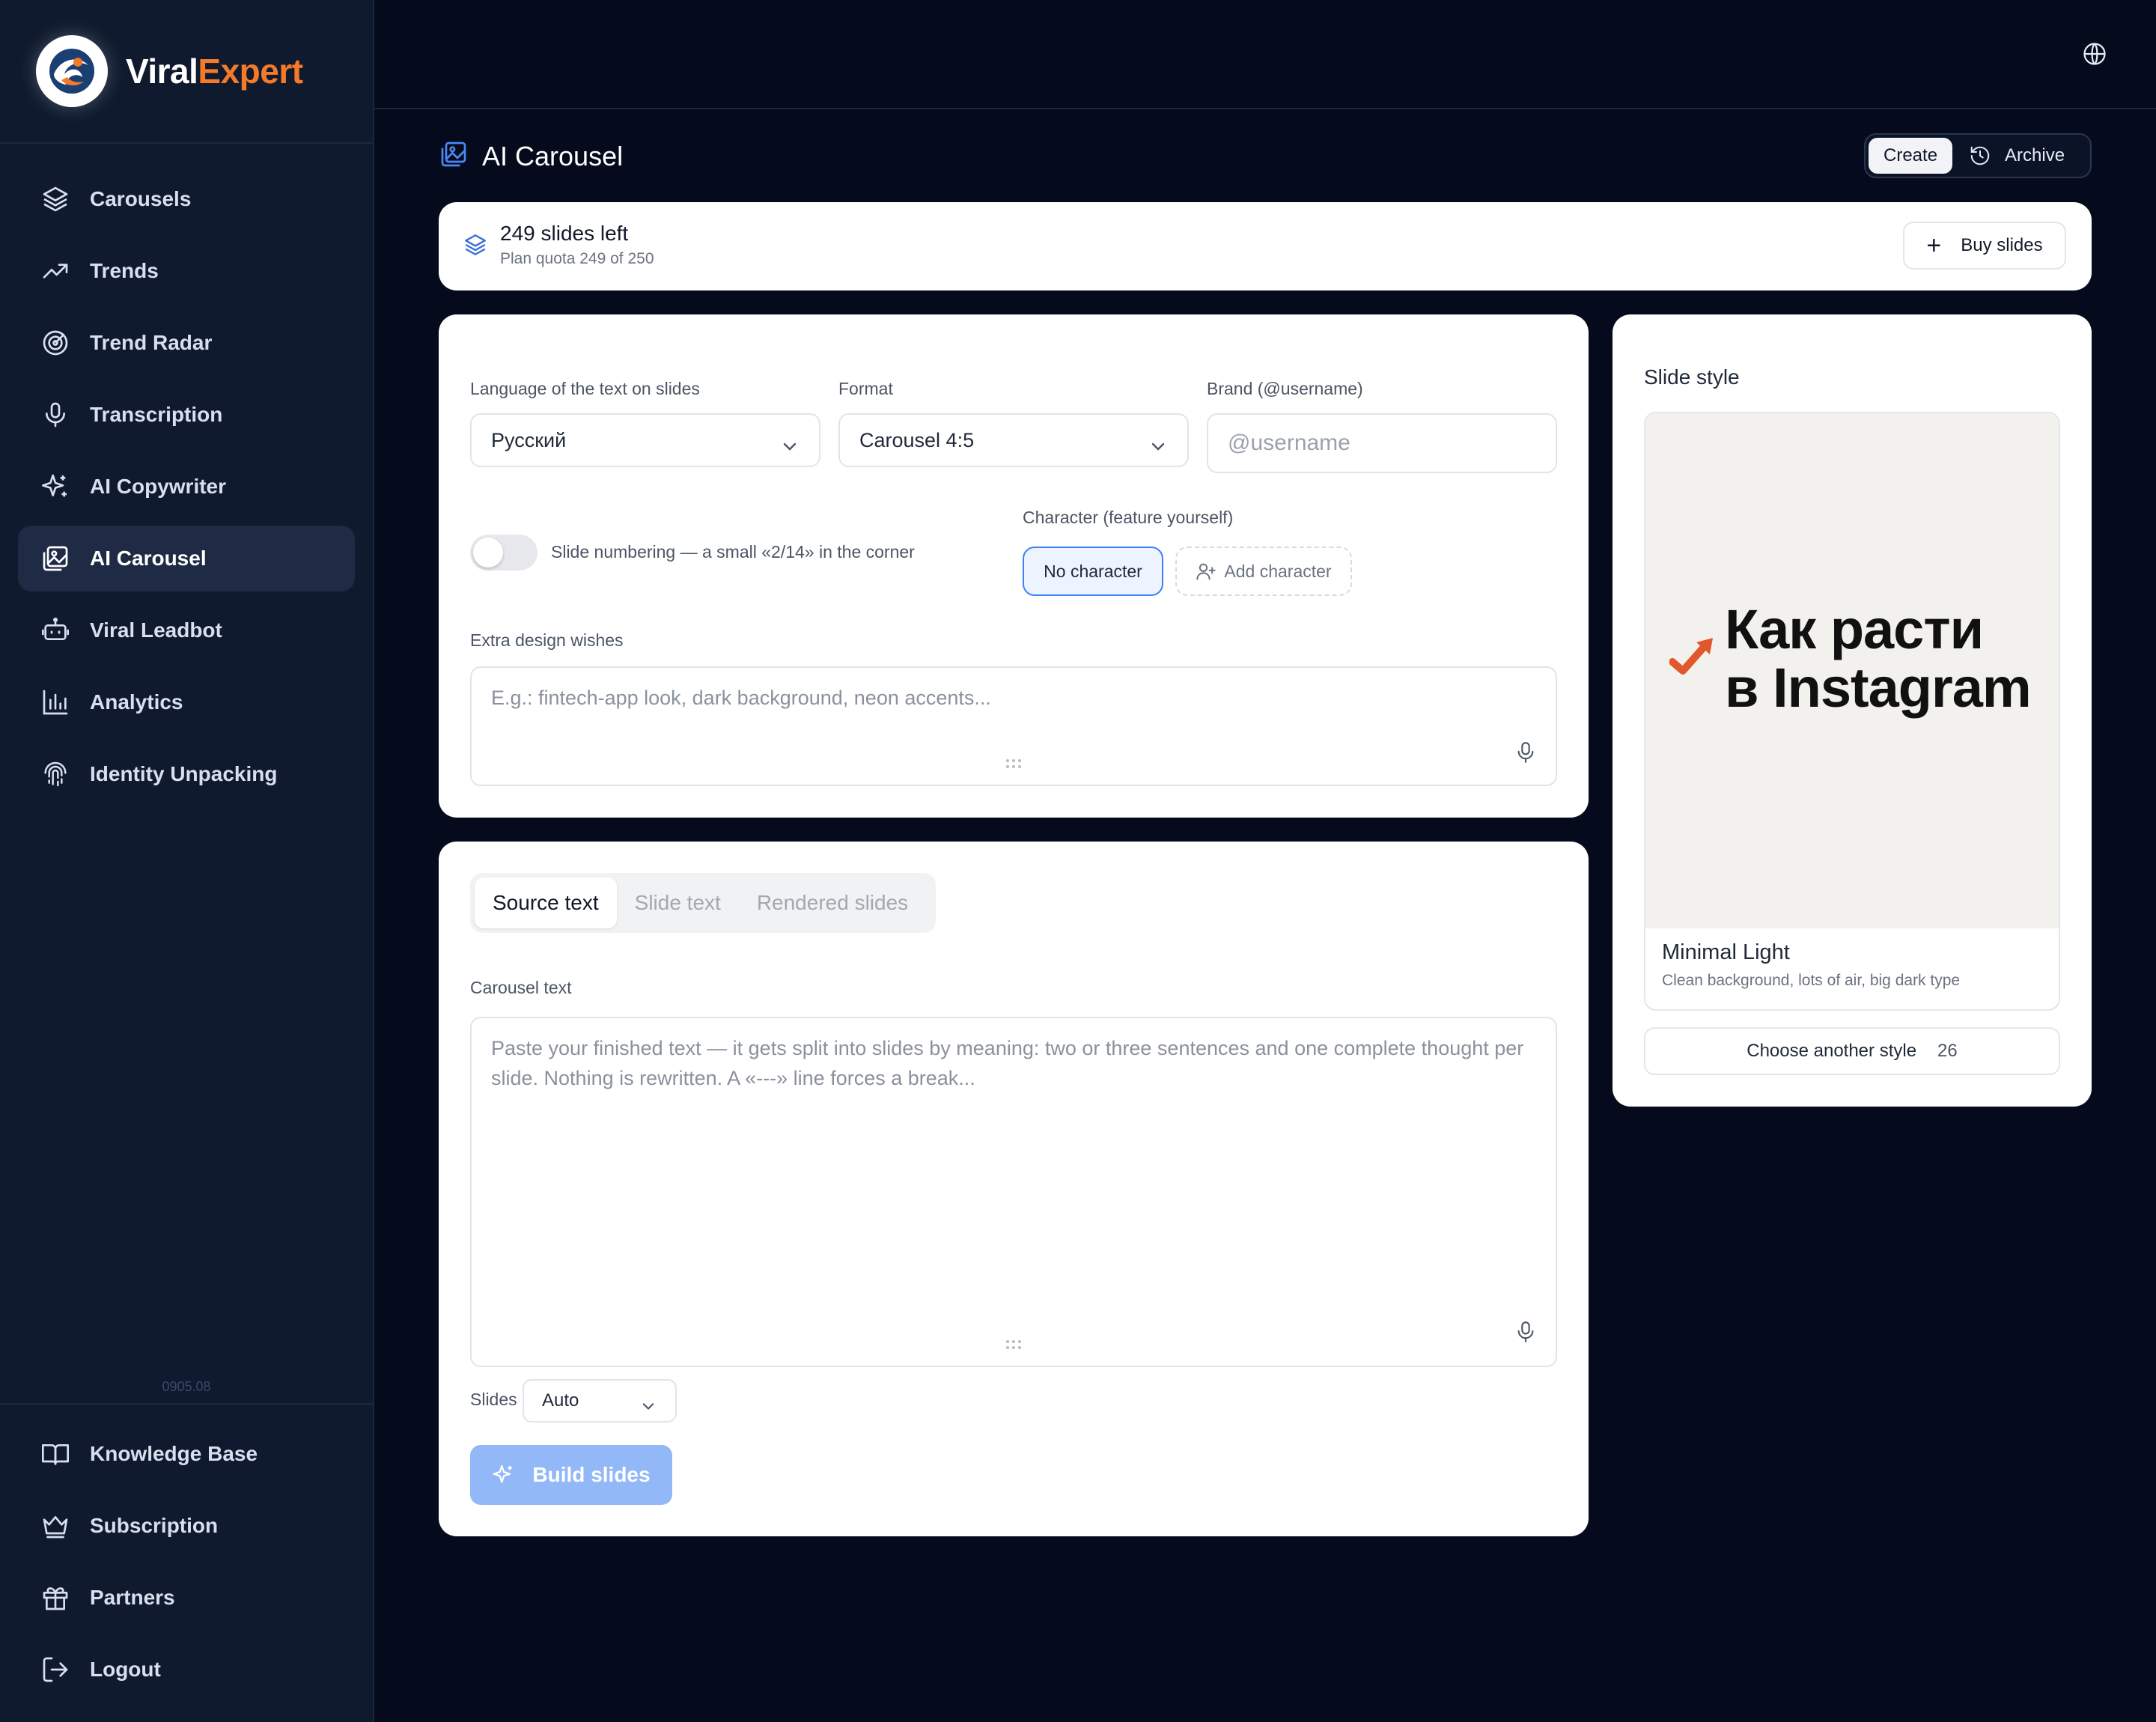  What do you see at coordinates (1832, 1051) in the screenshot?
I see `choose-style-label: Choose another style` at bounding box center [1832, 1051].